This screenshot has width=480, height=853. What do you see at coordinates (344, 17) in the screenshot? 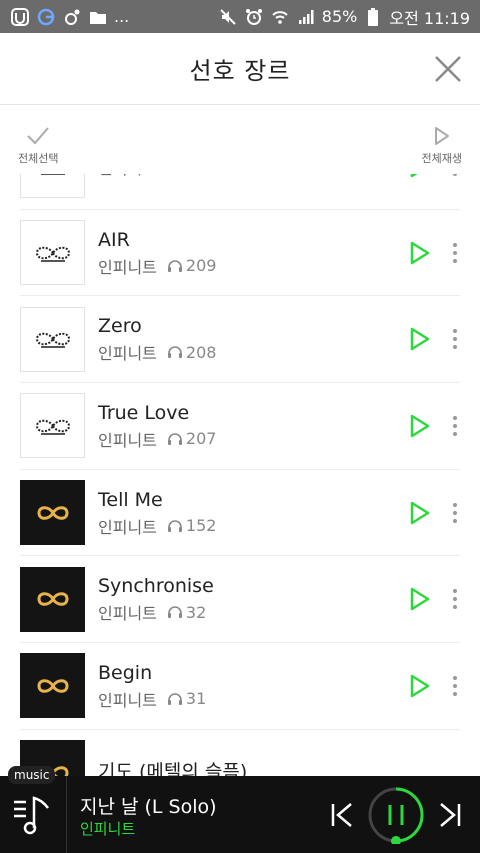
I see `status-right: 85% 오전 11:19` at bounding box center [344, 17].